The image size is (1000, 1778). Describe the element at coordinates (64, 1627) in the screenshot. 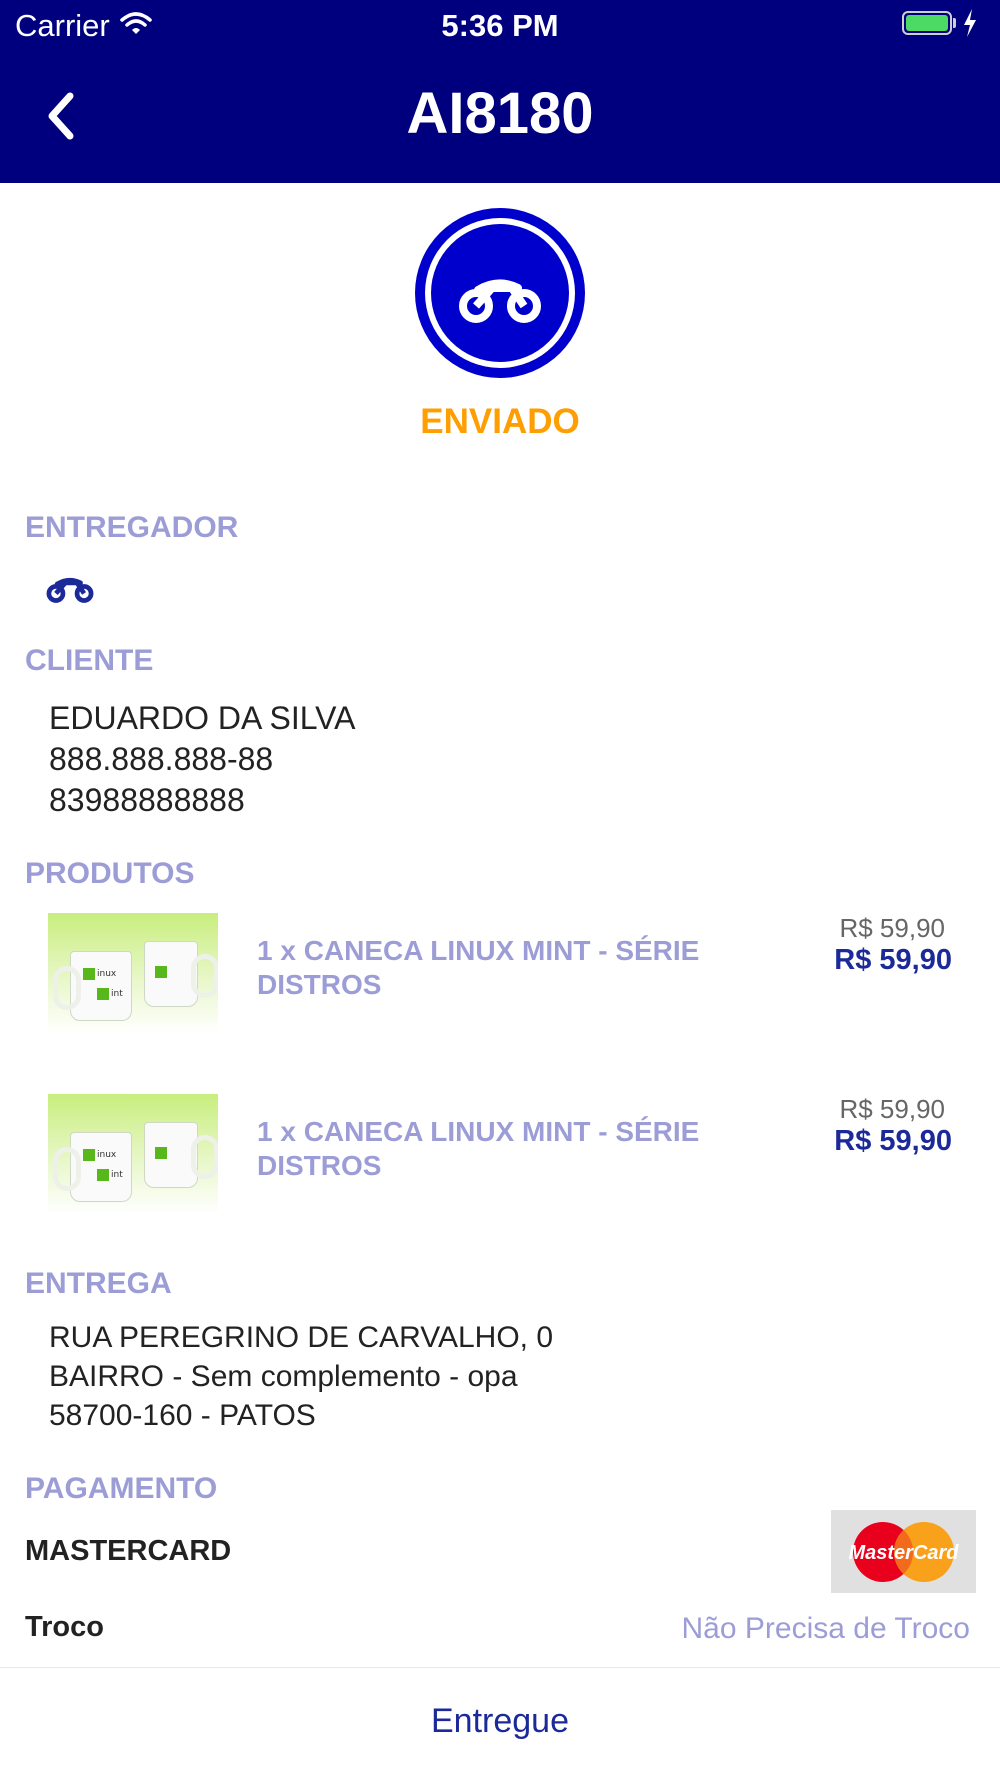

I see `troco-label: Troco` at that location.